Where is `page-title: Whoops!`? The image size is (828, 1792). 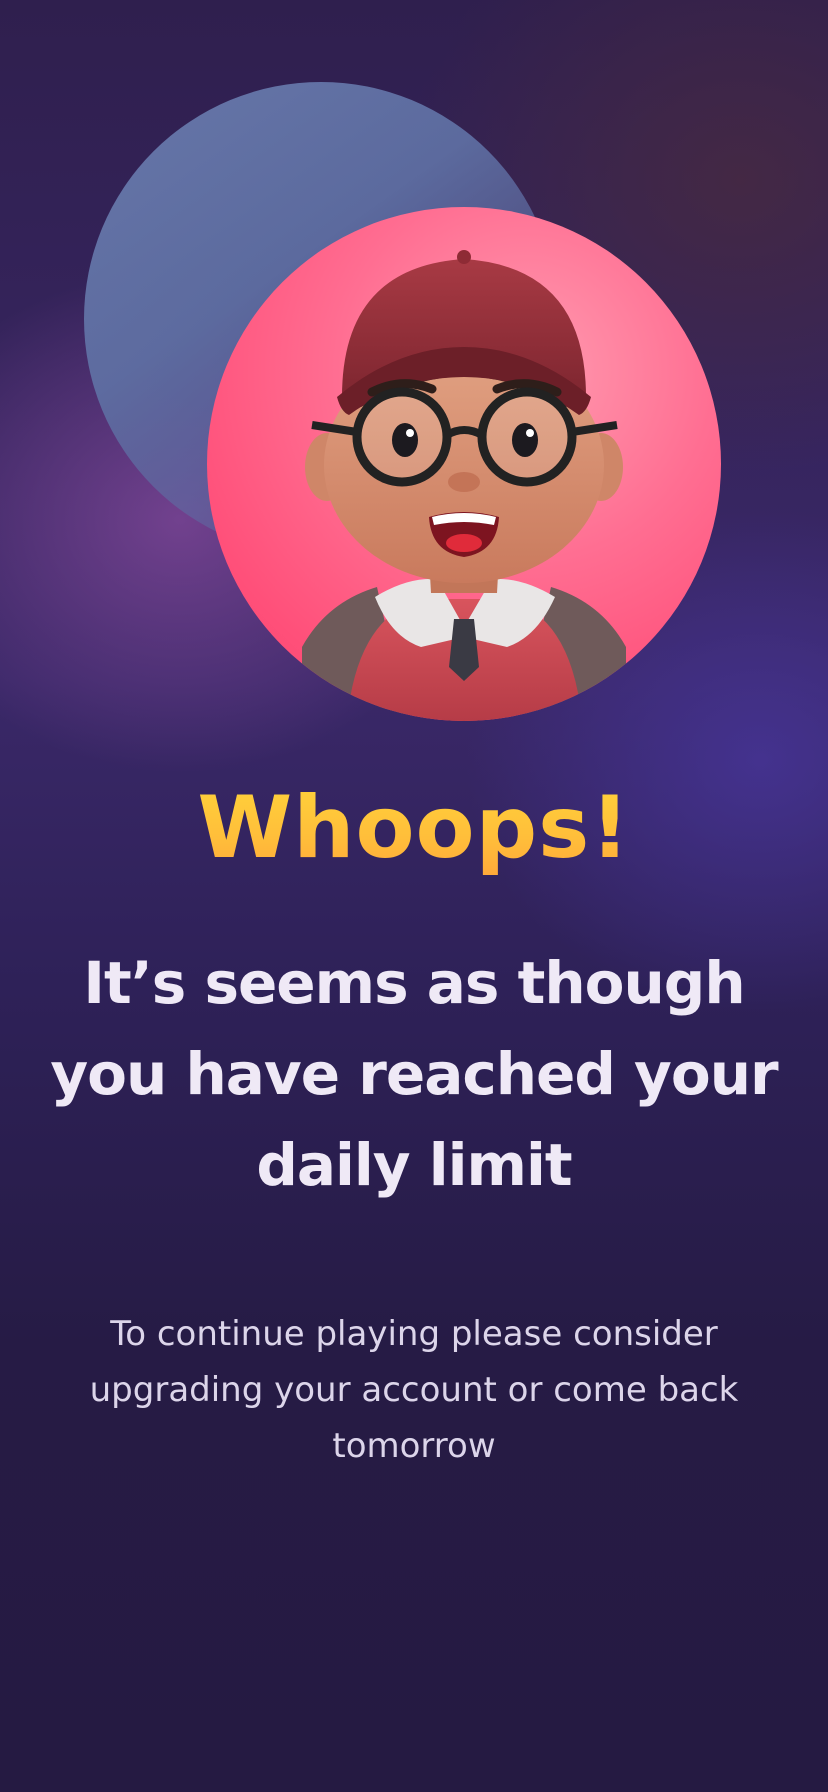
page-title: Whoops! is located at coordinates (414, 828).